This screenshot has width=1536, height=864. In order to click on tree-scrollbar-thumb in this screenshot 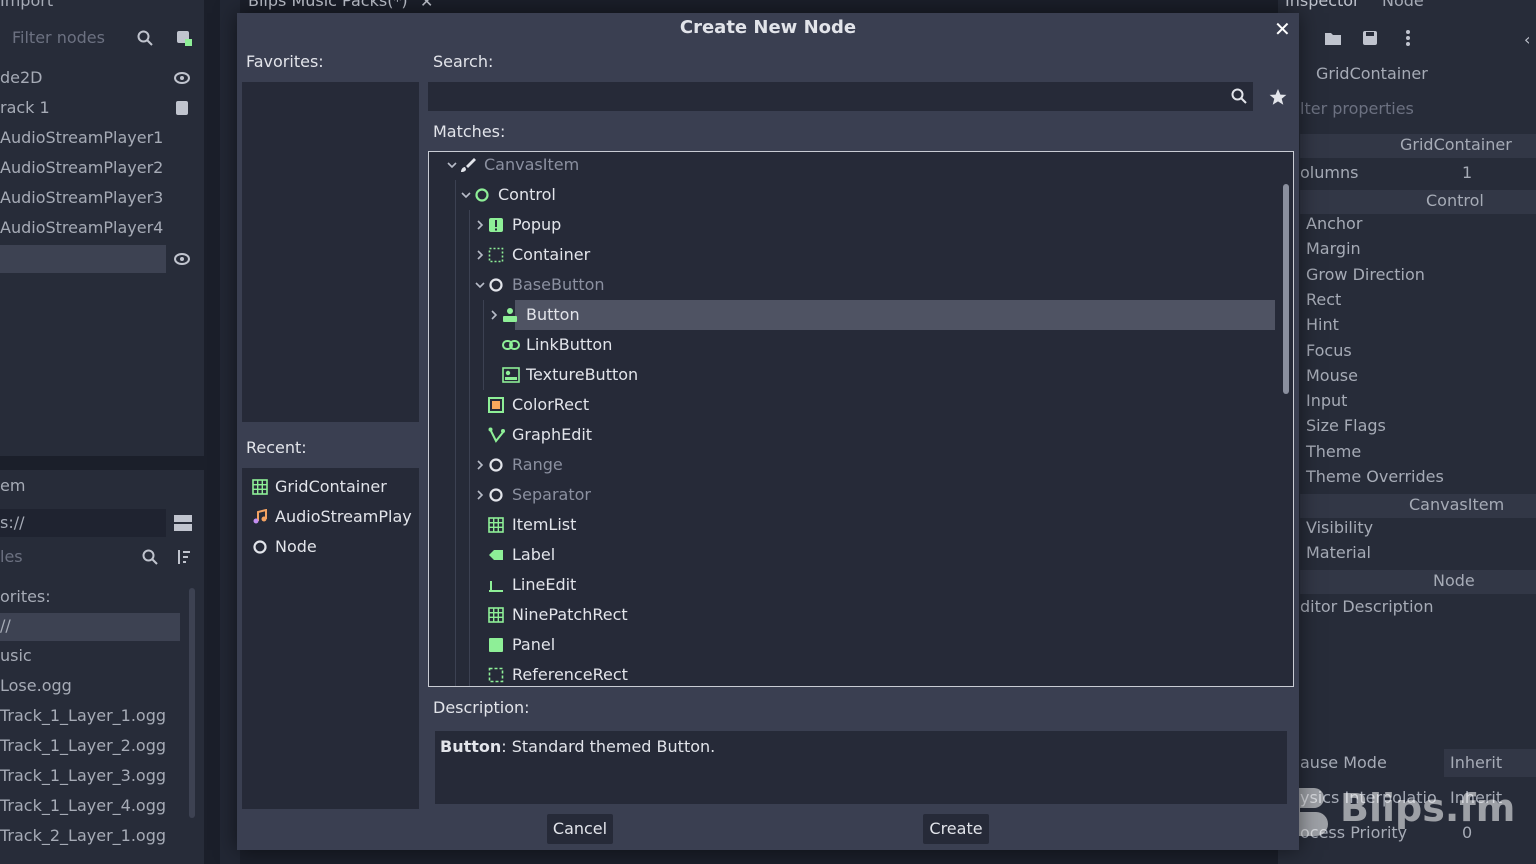, I will do `click(1286, 289)`.